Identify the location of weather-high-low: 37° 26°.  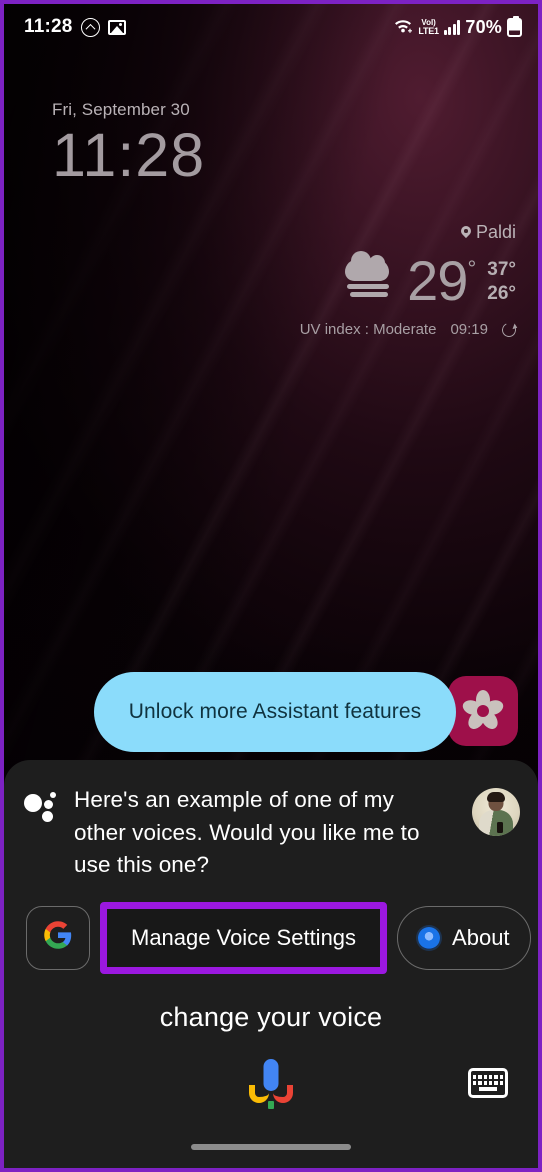
(501, 282).